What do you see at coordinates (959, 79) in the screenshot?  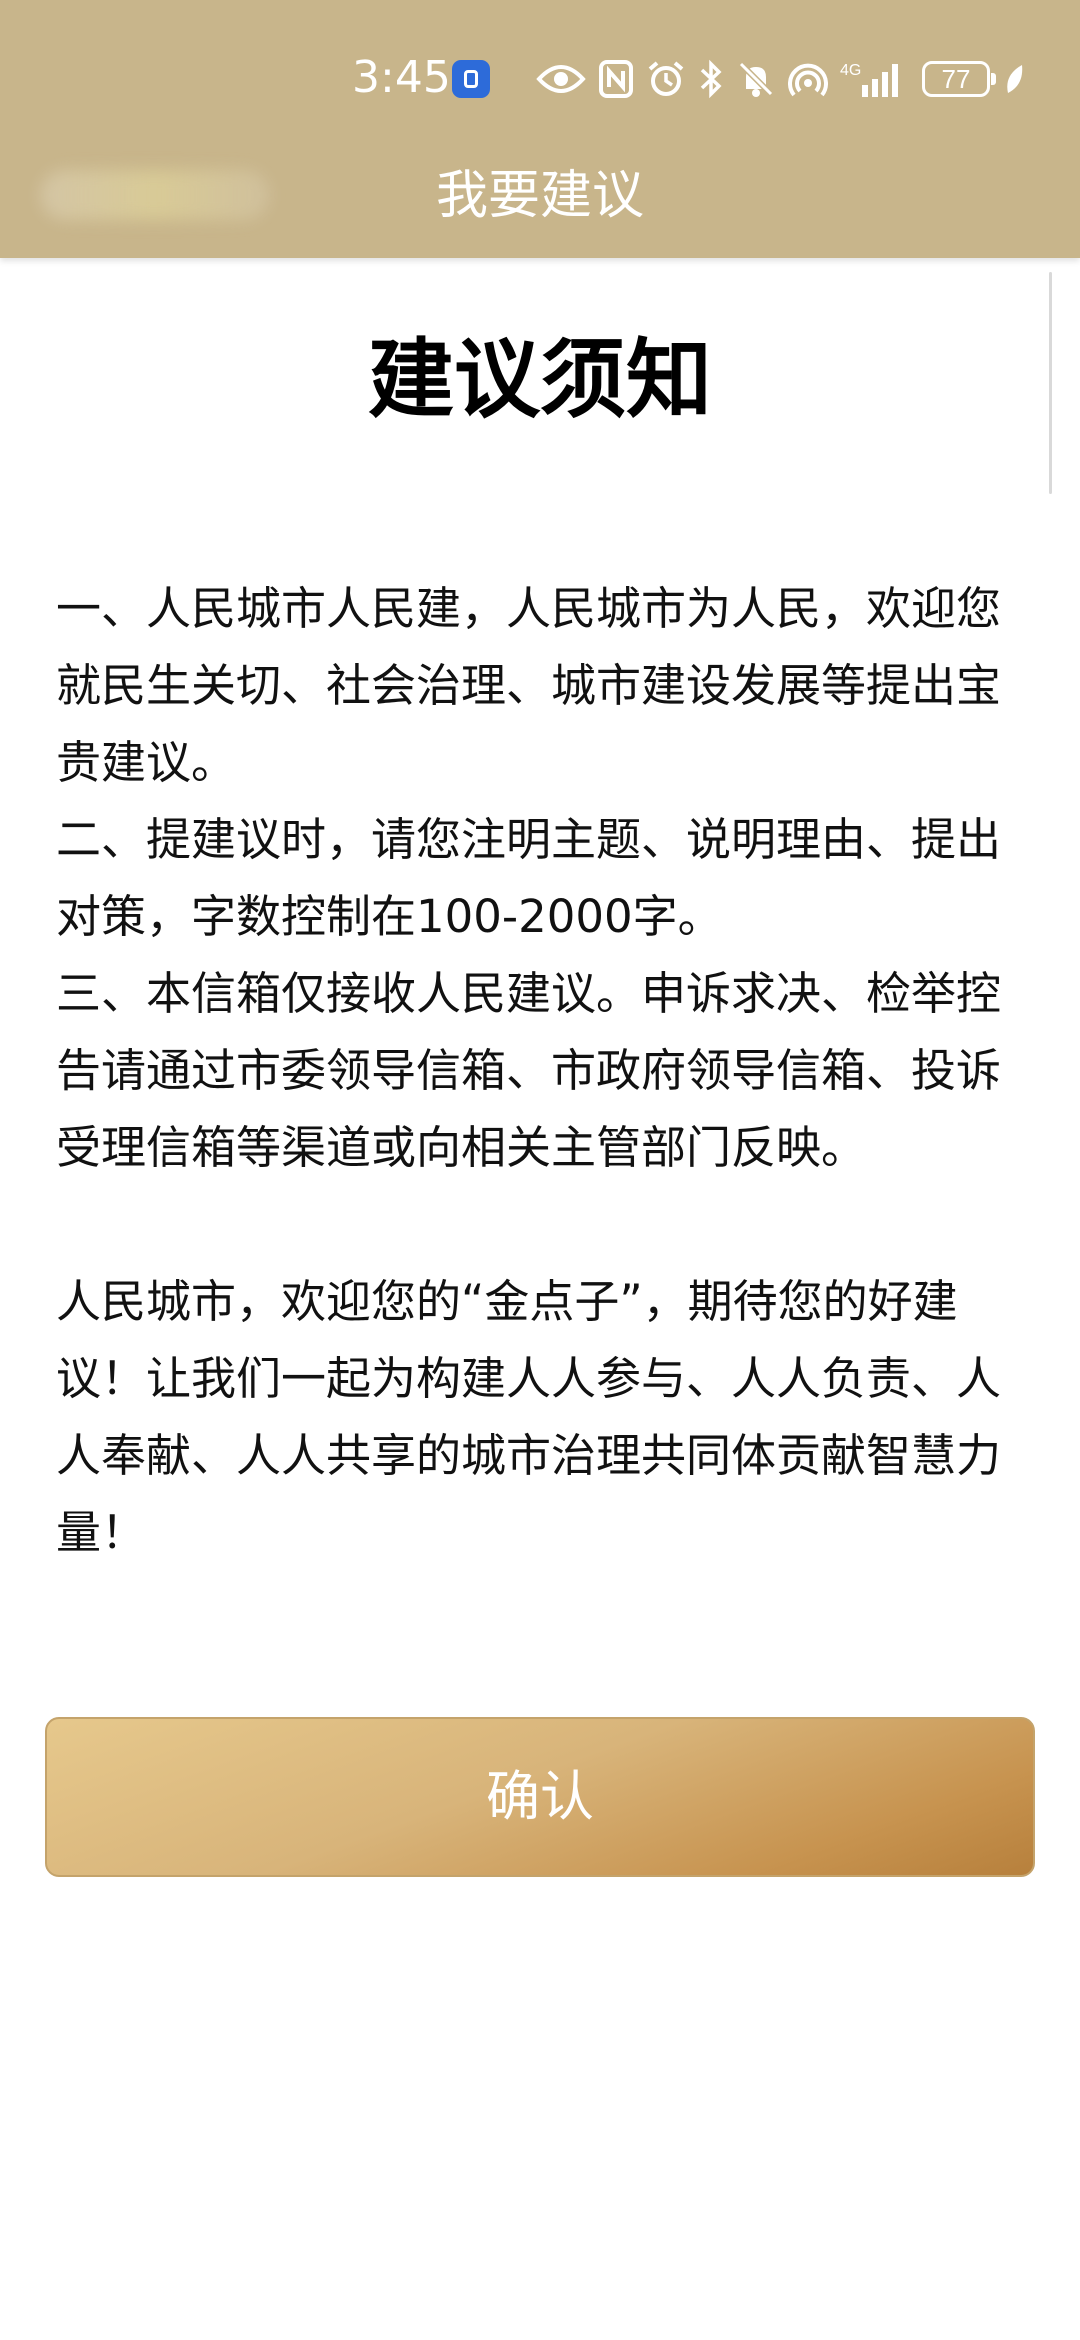 I see `battery-icon: 77` at bounding box center [959, 79].